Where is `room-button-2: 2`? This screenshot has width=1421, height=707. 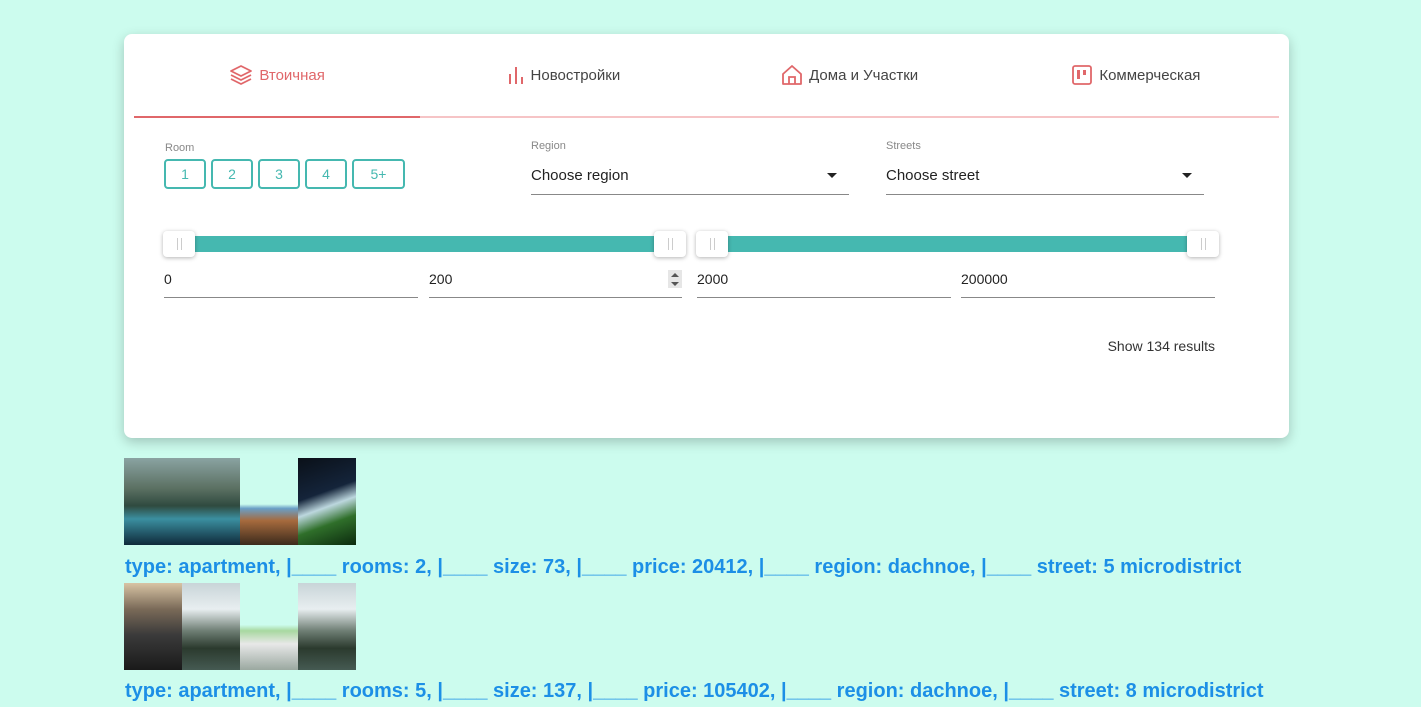
room-button-2: 2 is located at coordinates (232, 174).